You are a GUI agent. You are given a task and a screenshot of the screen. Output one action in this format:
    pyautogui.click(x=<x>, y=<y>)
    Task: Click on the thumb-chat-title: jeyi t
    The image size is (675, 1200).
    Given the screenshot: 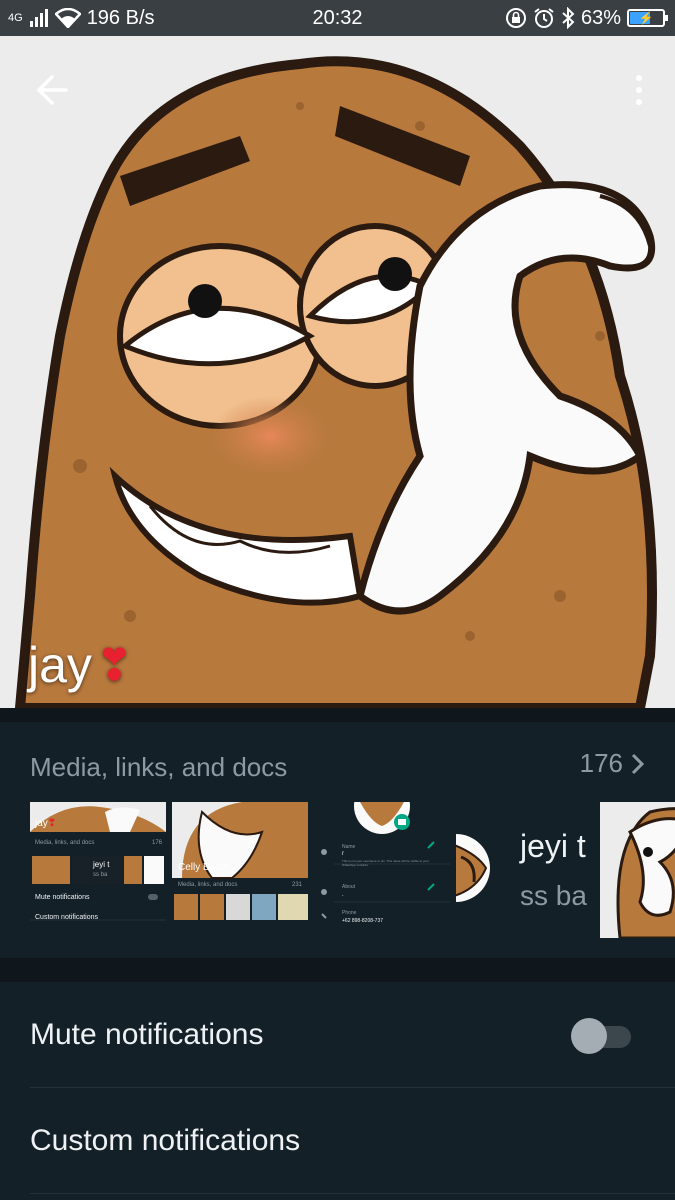 What is the action you would take?
    pyautogui.click(x=553, y=846)
    